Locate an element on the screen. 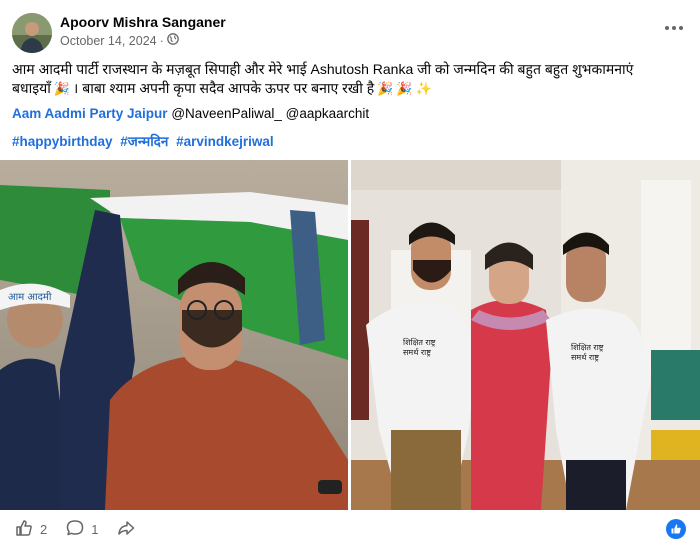 The width and height of the screenshot is (700, 555). hashtag: #arvindkejriwal is located at coordinates (225, 141).